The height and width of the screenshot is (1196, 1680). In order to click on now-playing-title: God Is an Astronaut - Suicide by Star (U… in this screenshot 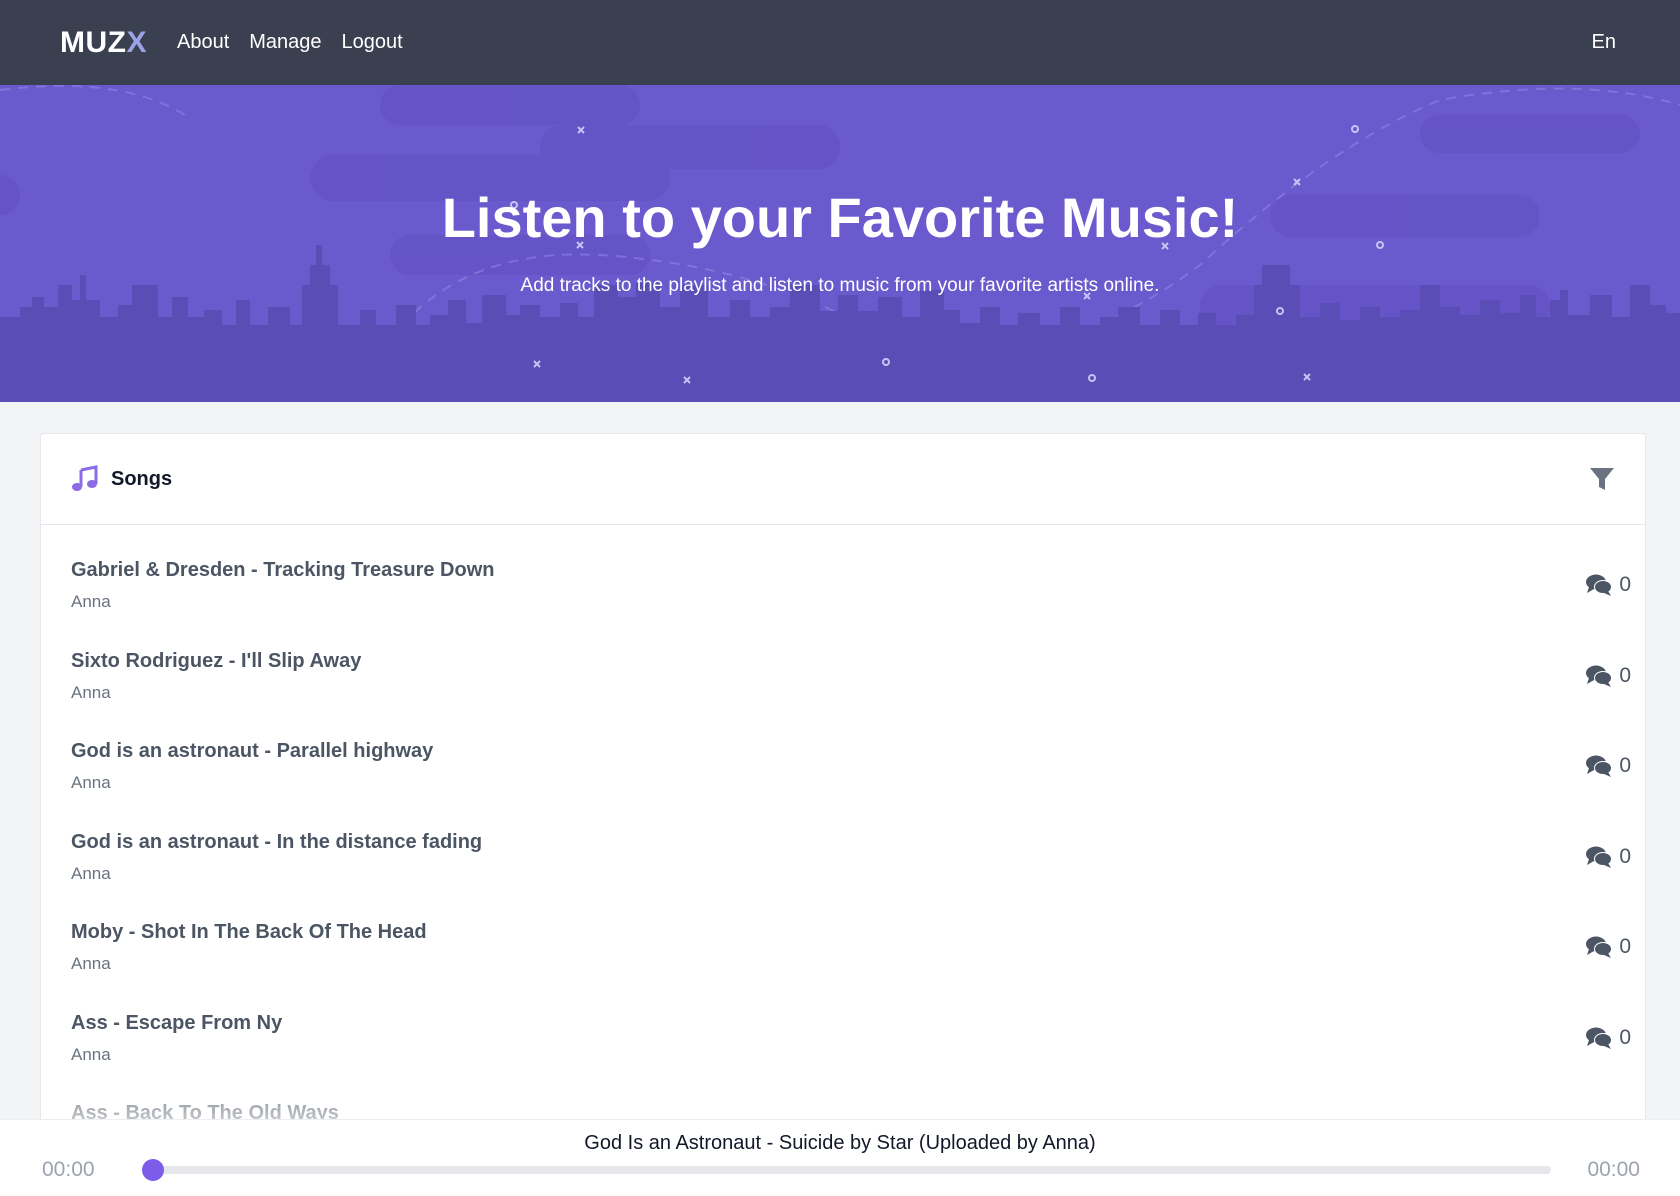, I will do `click(840, 1143)`.